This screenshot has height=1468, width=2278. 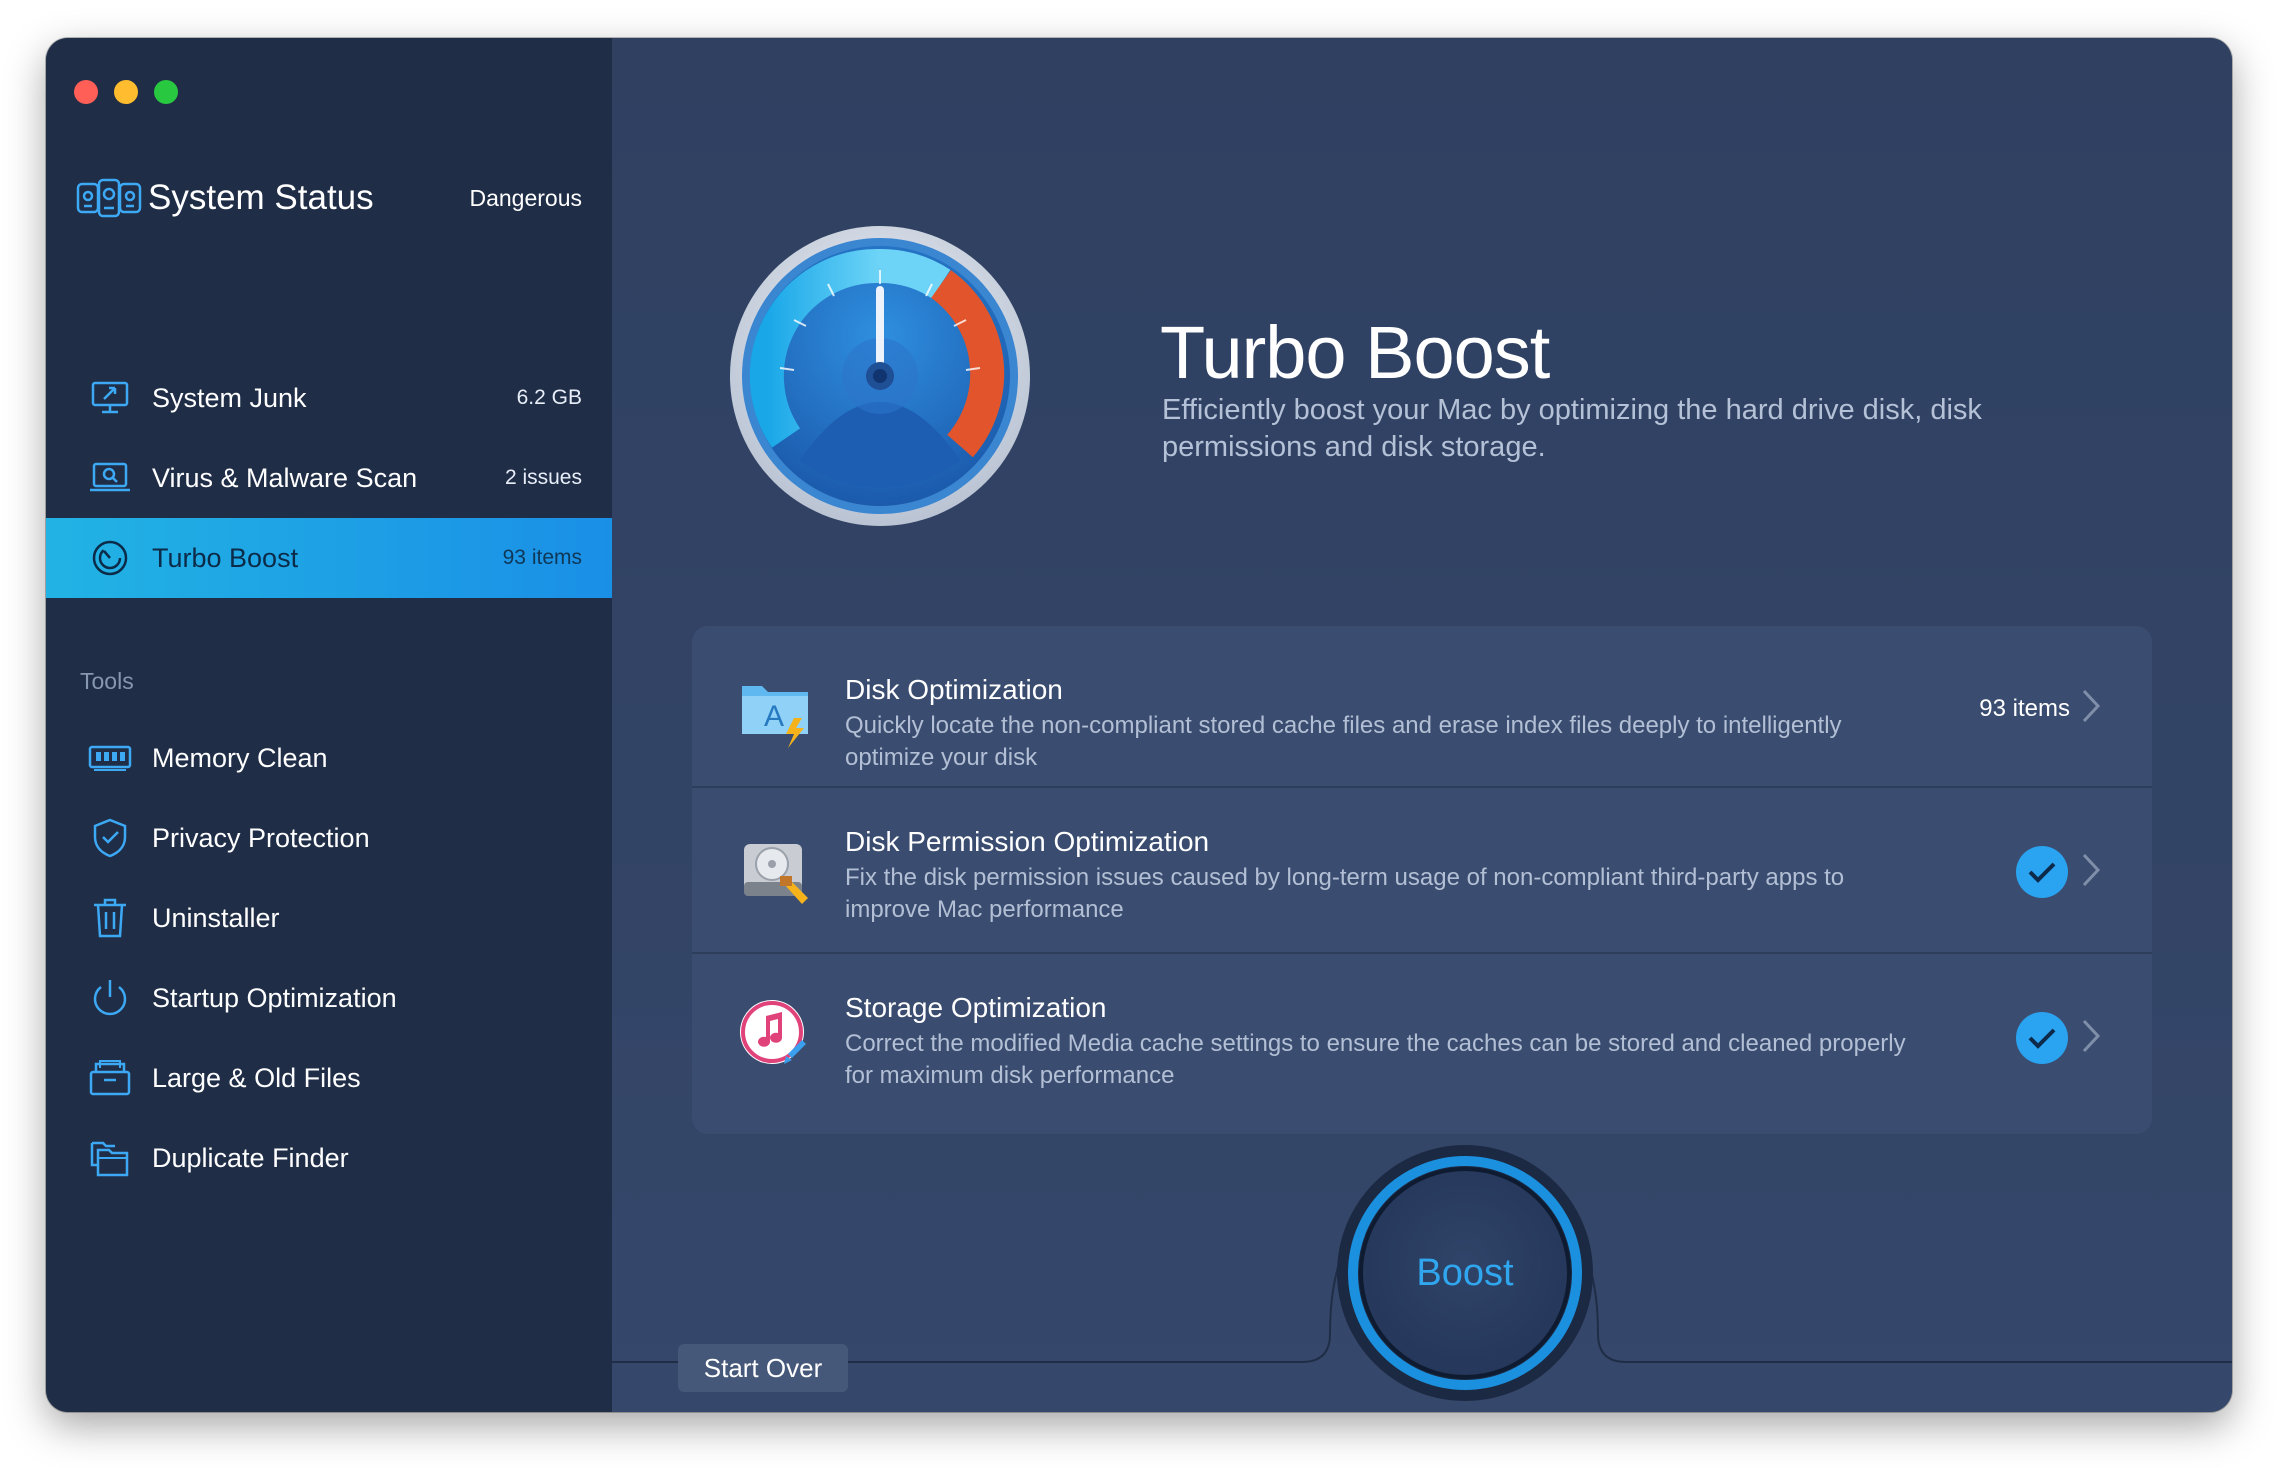 I want to click on boost-button: Boost, so click(x=1465, y=1273).